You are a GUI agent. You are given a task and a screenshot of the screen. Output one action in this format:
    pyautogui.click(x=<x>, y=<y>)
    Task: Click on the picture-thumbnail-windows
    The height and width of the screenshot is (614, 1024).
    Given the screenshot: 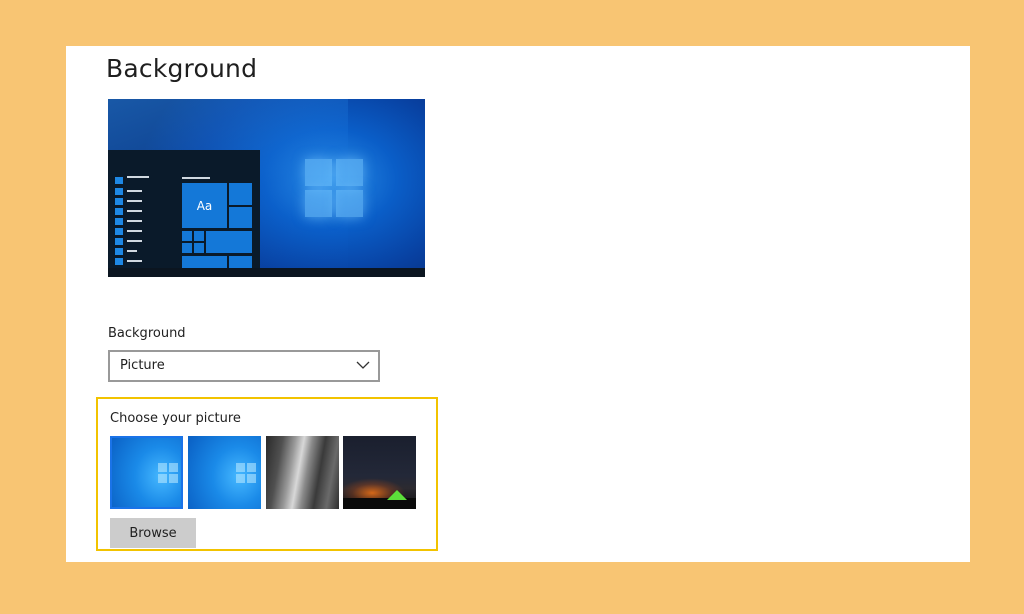 What is the action you would take?
    pyautogui.click(x=224, y=472)
    